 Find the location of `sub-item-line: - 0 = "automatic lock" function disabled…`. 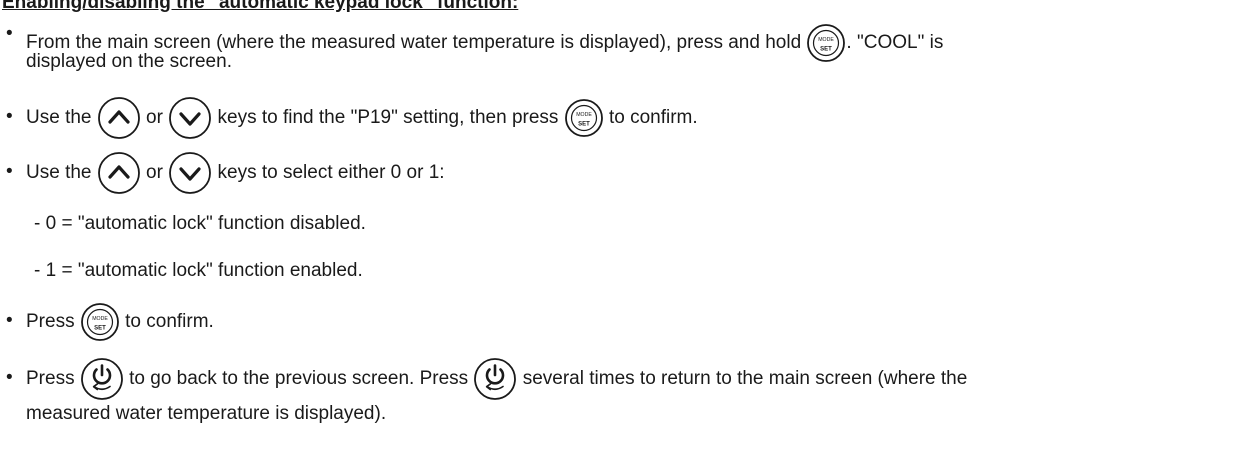

sub-item-line: - 0 = "automatic lock" function disabled… is located at coordinates (200, 224).